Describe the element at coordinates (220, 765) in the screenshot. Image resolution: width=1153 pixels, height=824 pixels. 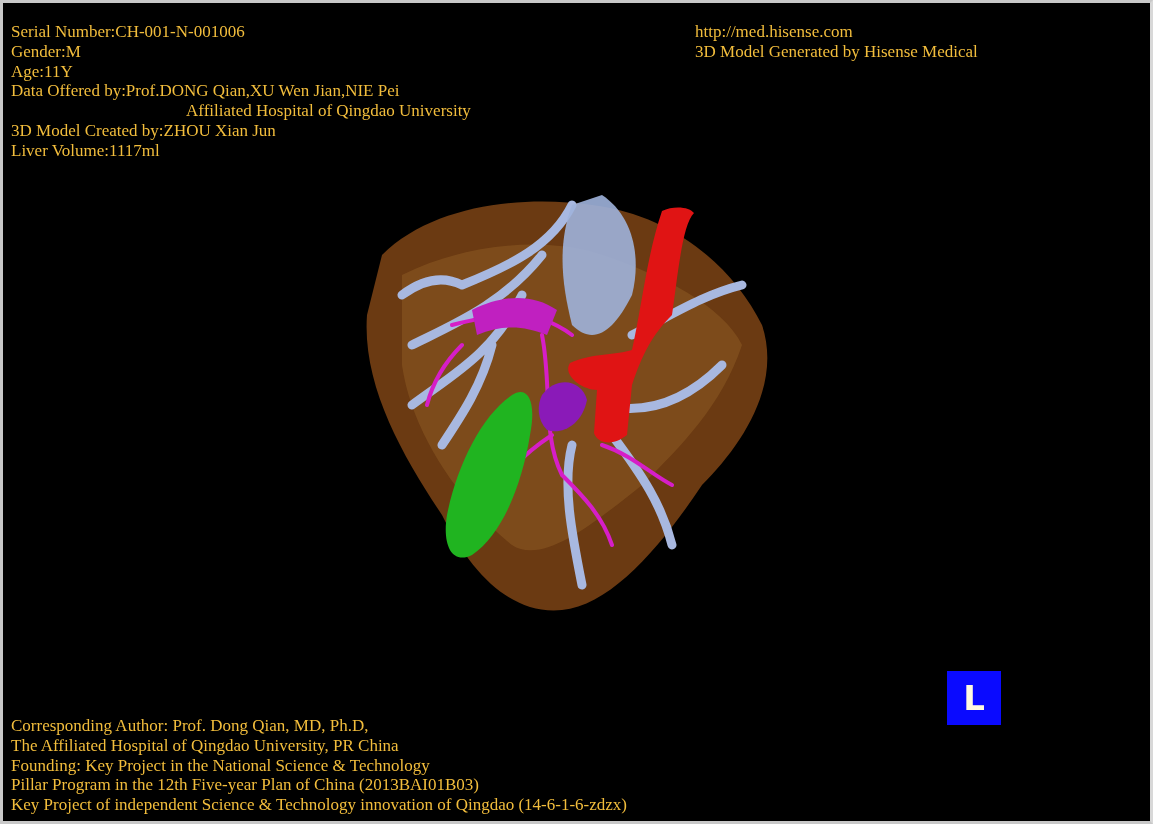
I see `info-text: Founding: Key Project in the National Science & Technology` at that location.